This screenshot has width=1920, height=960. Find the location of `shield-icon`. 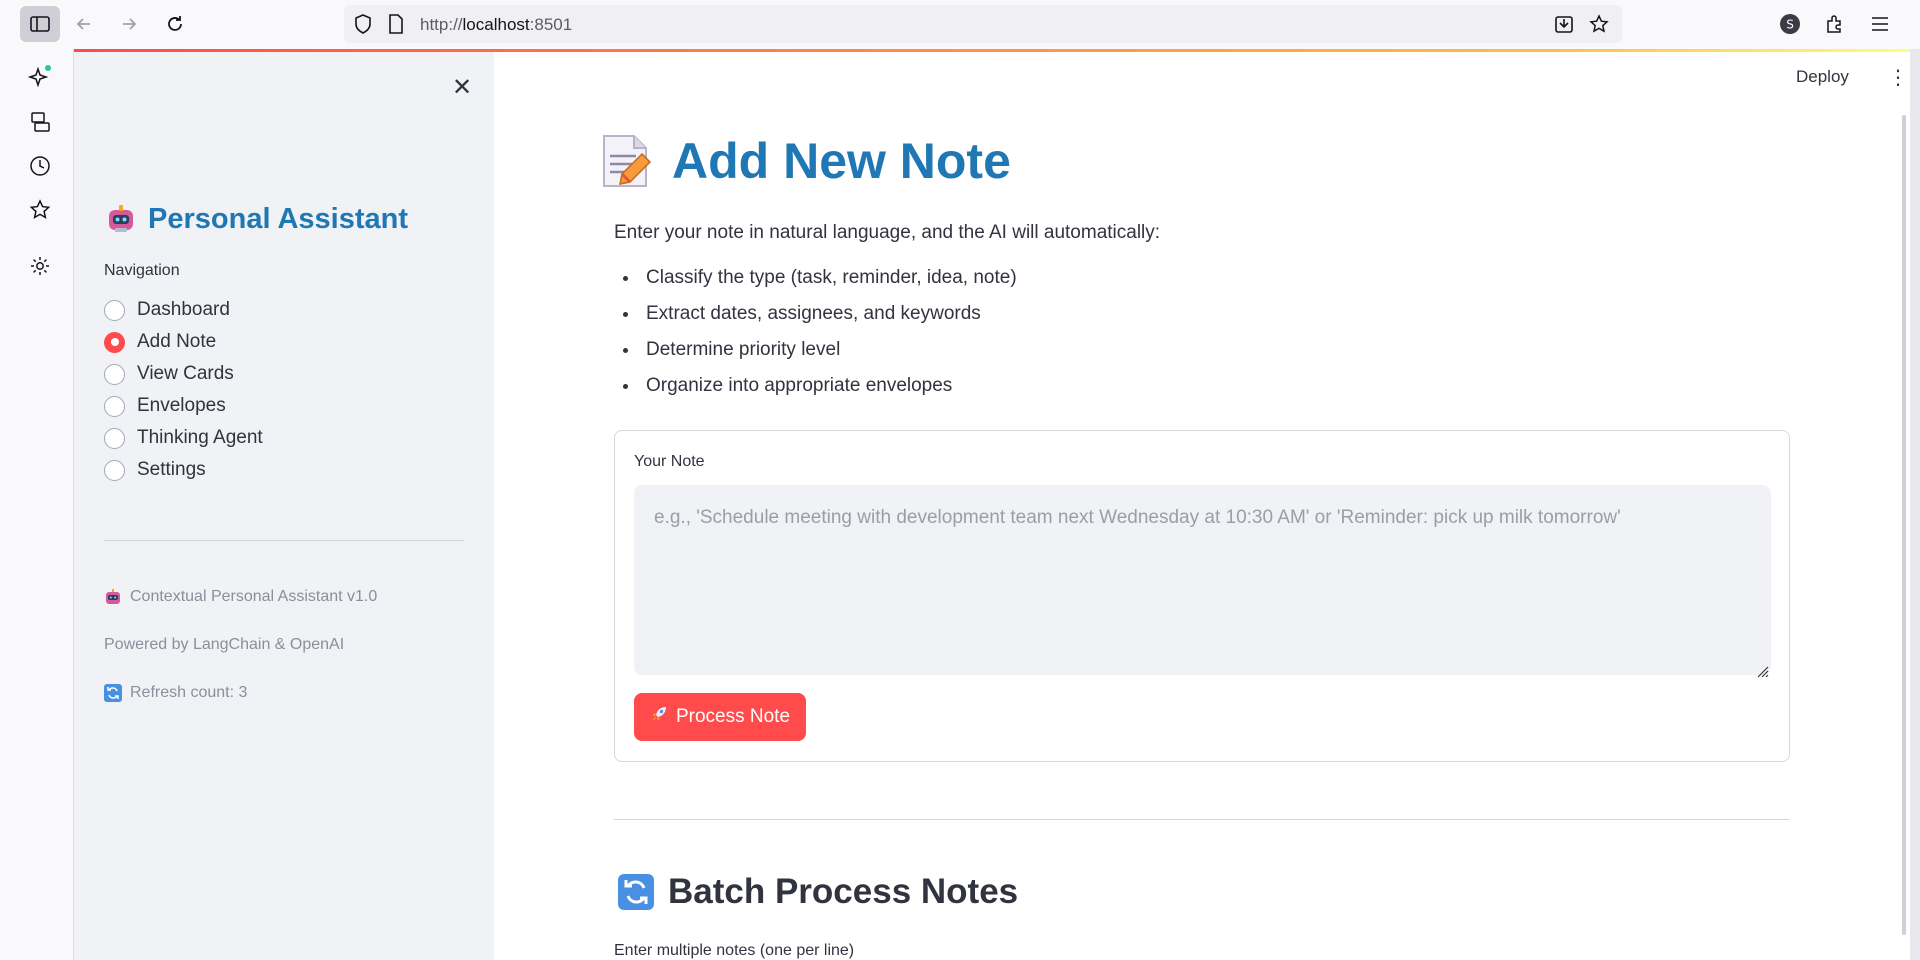

shield-icon is located at coordinates (363, 26).